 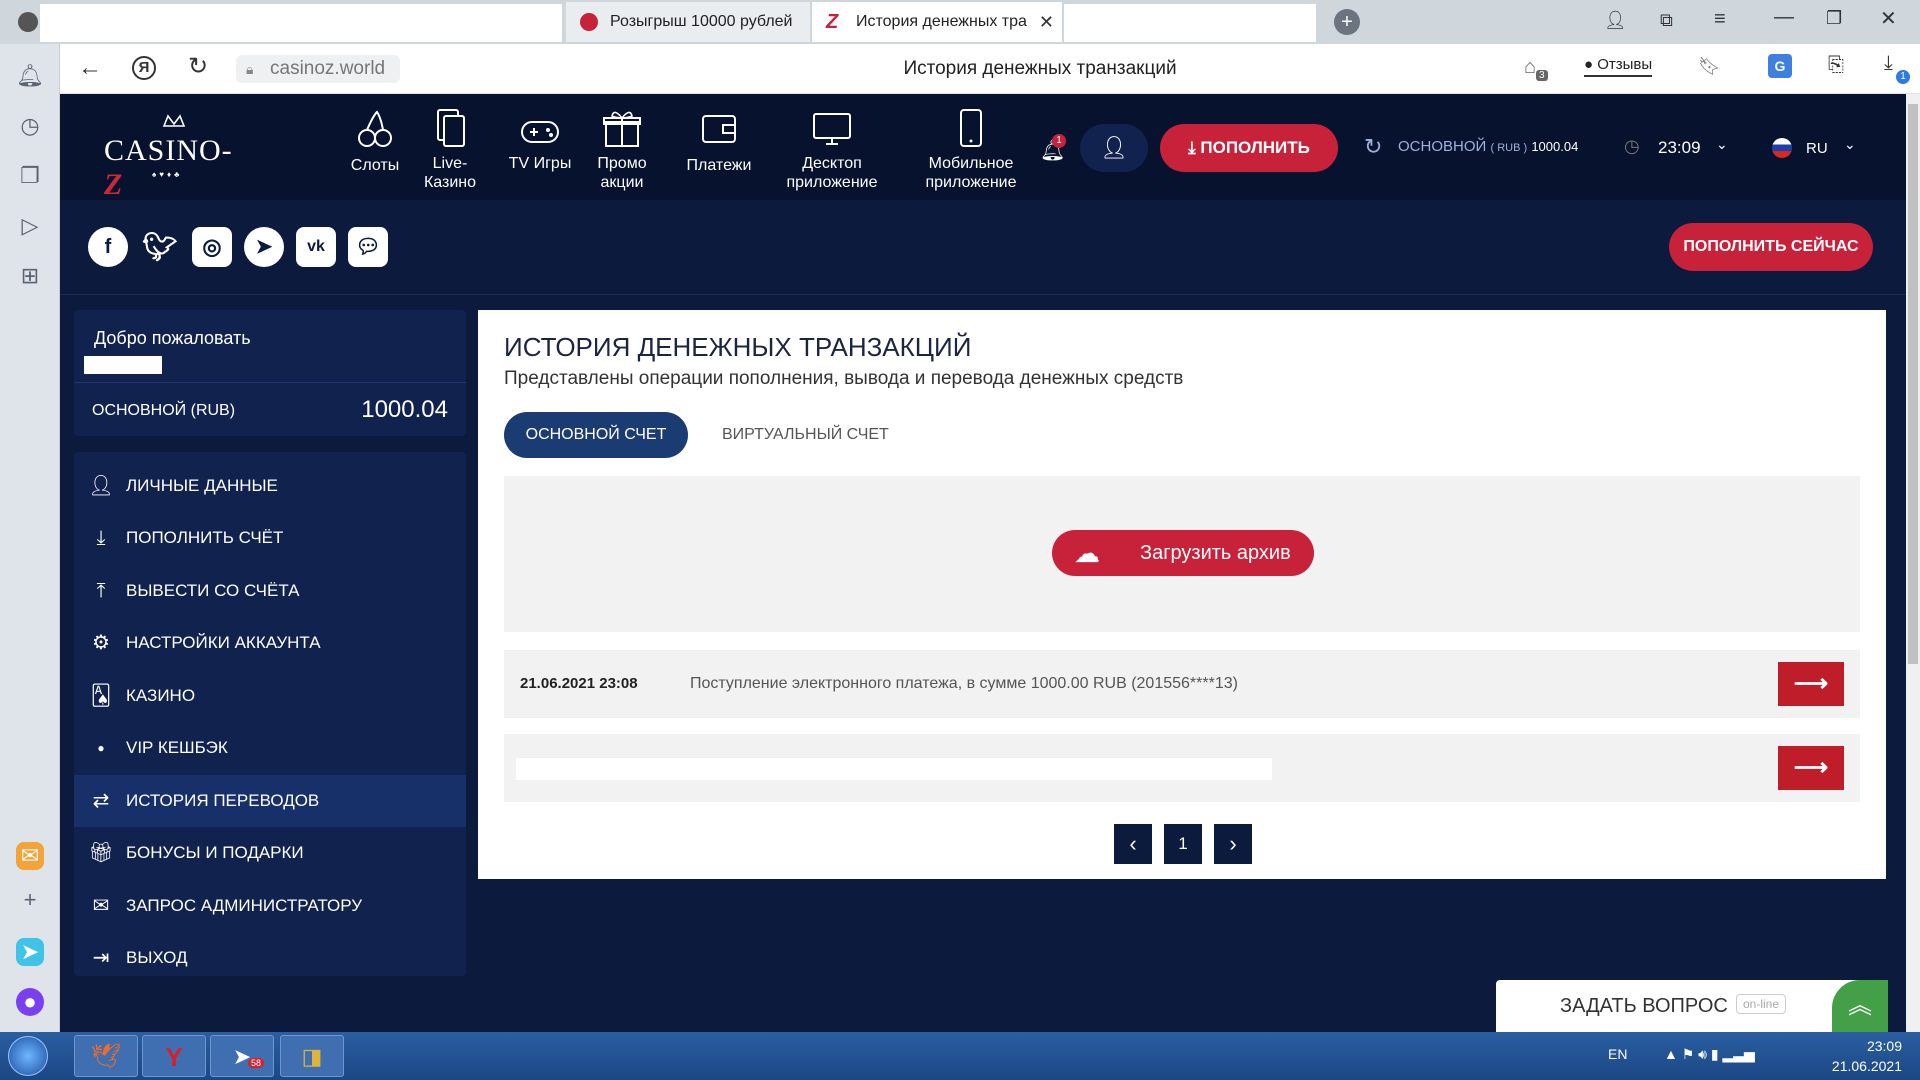 What do you see at coordinates (30, 176) in the screenshot?
I see `collections-icon: ❐` at bounding box center [30, 176].